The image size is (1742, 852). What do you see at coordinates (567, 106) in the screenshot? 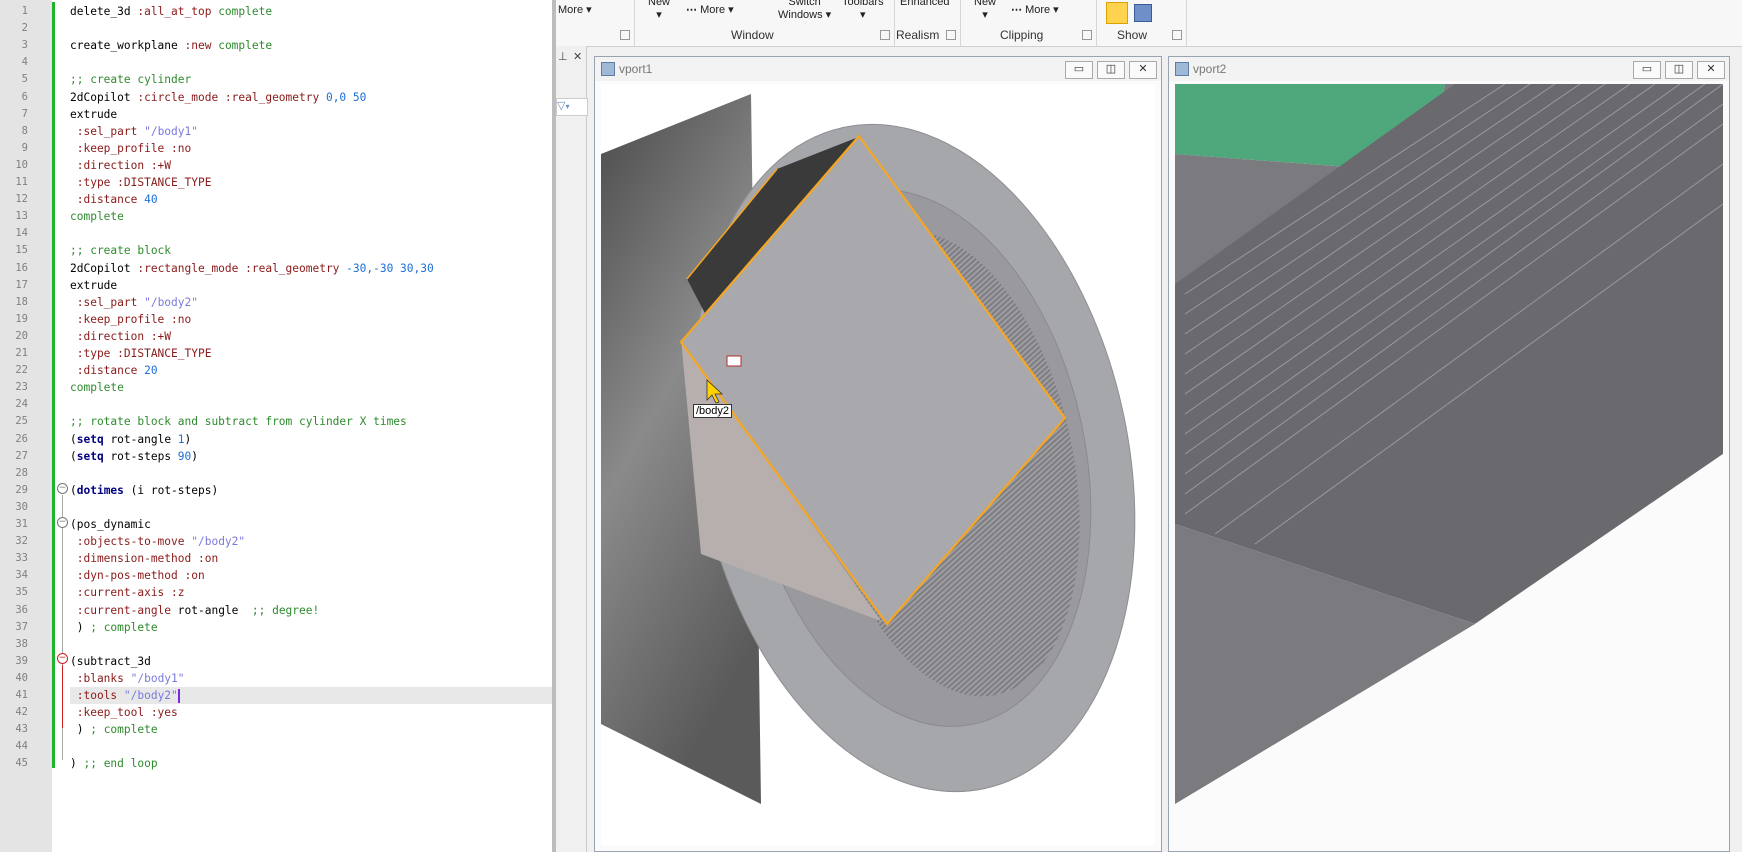
I see `chevron-down-icon: ▾` at bounding box center [567, 106].